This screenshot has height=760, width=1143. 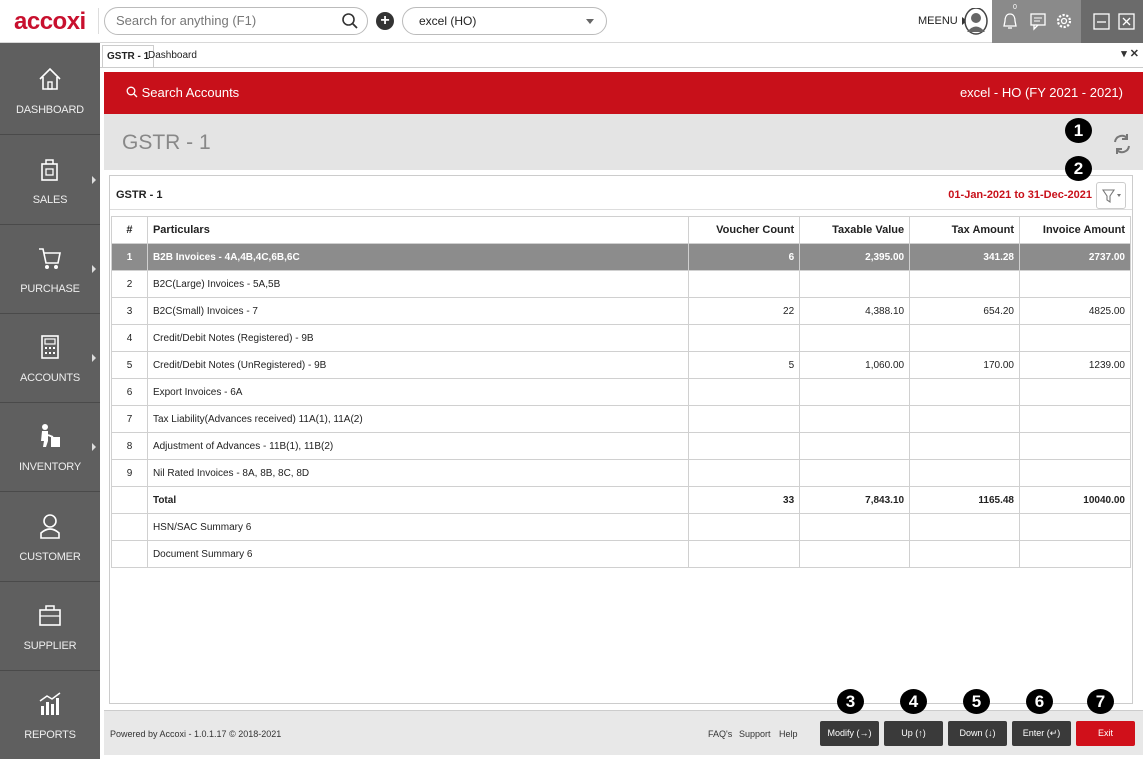 I want to click on sidebar-item-supplier: SUPPLIER, so click(x=50, y=627).